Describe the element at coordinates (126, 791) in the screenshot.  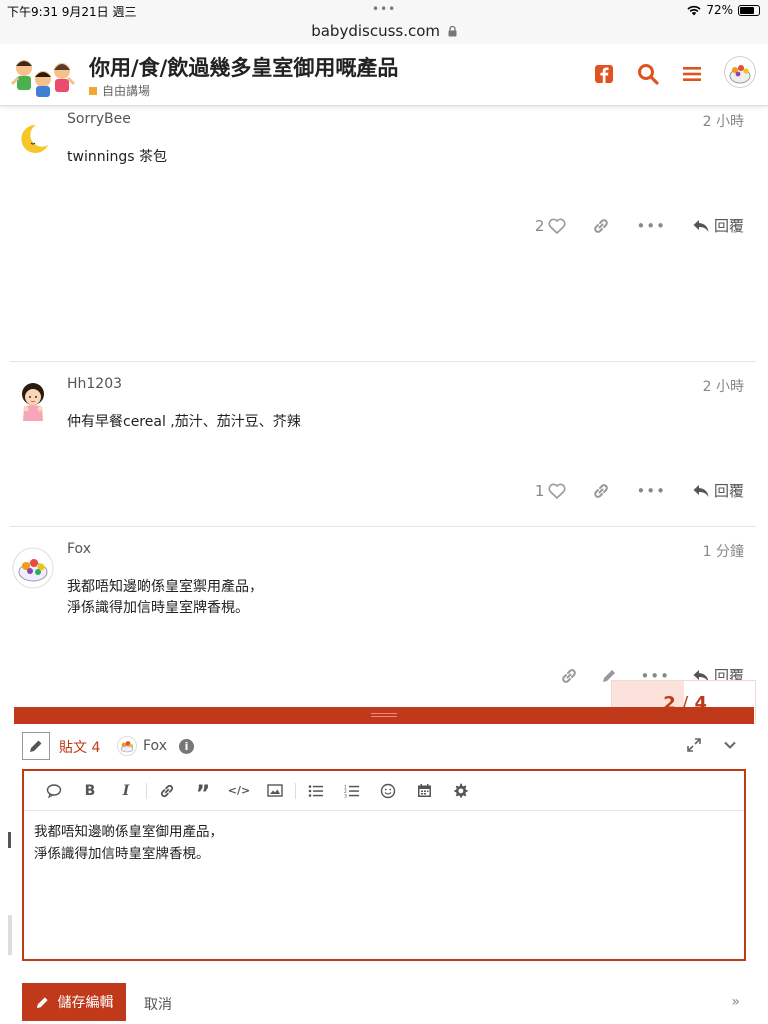
I see `italic-icon: I` at that location.